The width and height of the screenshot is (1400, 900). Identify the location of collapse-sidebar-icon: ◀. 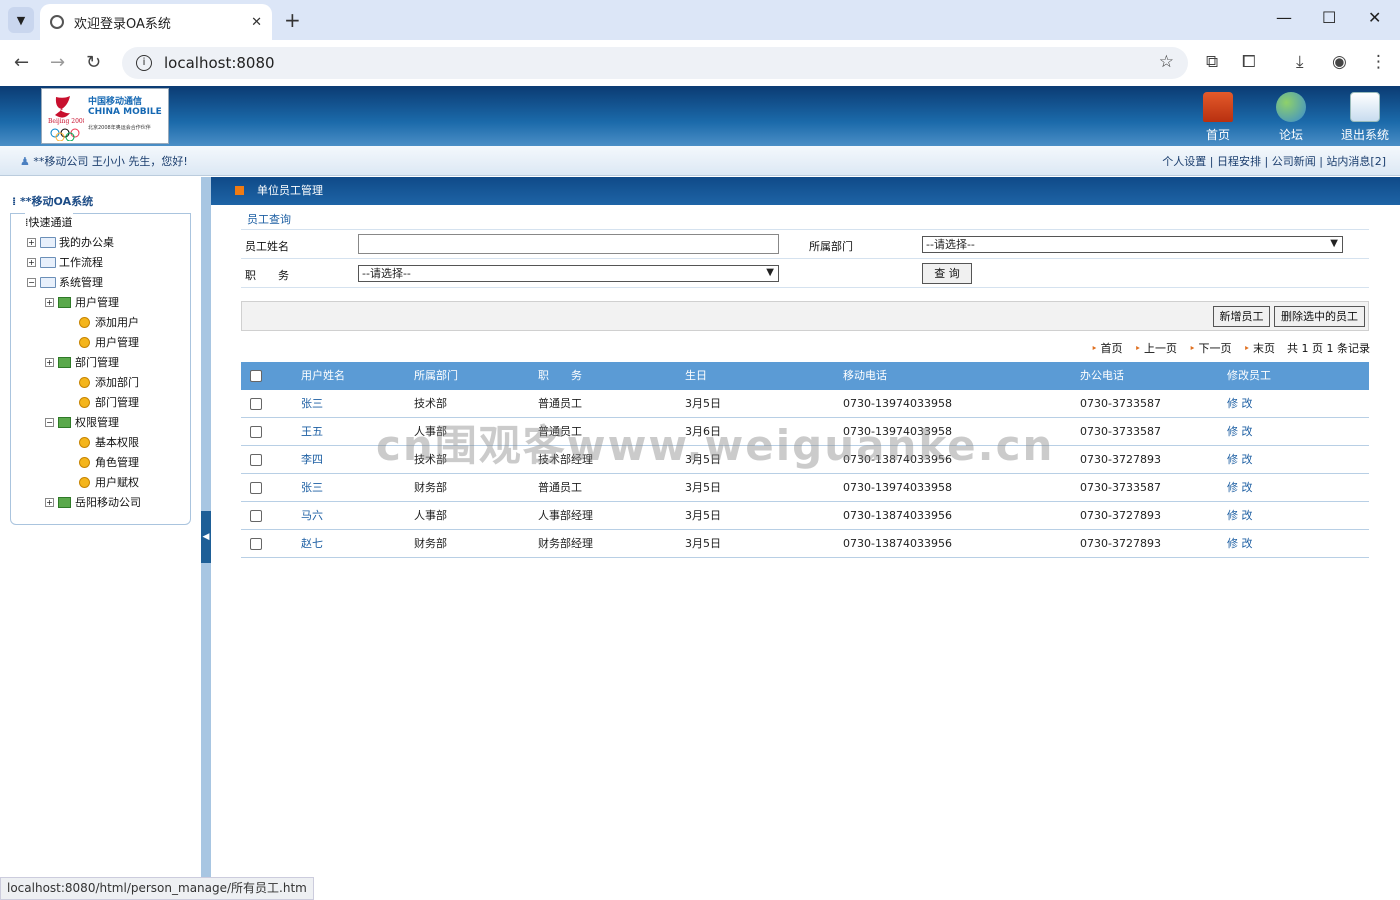
(206, 537).